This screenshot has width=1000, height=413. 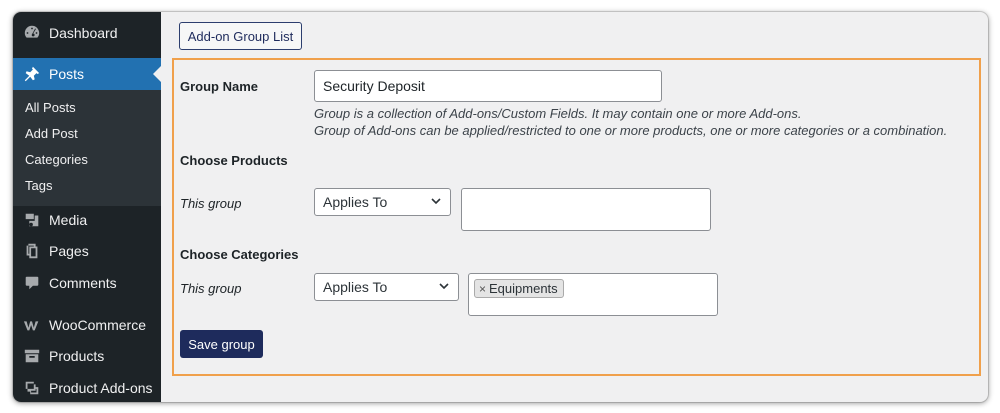 I want to click on pages-icon, so click(x=32, y=251).